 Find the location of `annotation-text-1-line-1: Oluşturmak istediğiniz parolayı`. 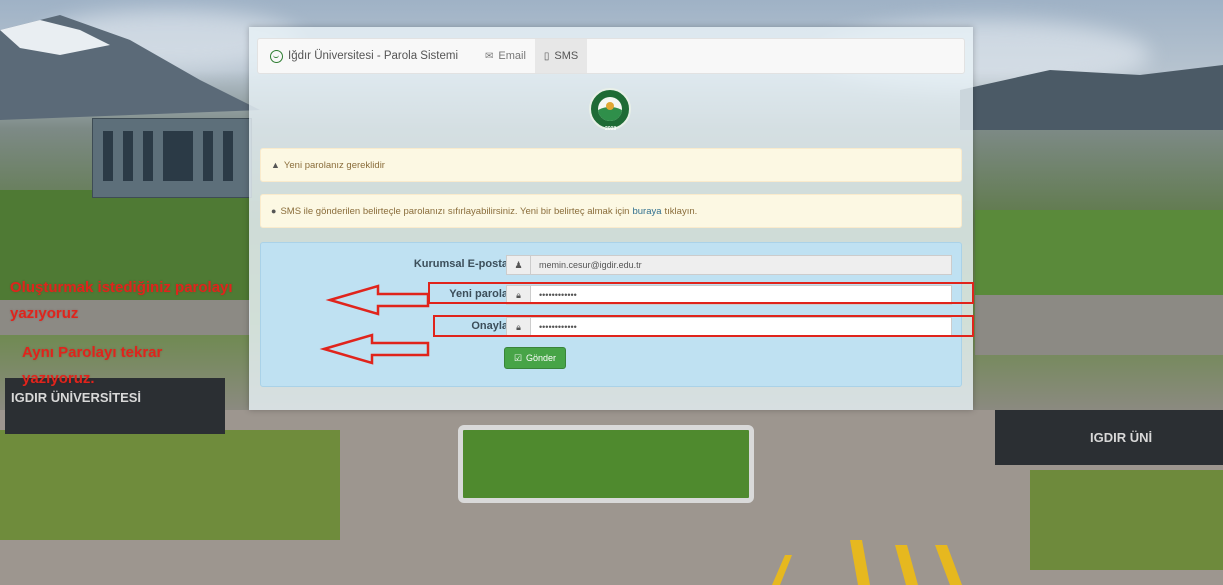

annotation-text-1-line-1: Oluşturmak istediğiniz parolayı is located at coordinates (121, 287).